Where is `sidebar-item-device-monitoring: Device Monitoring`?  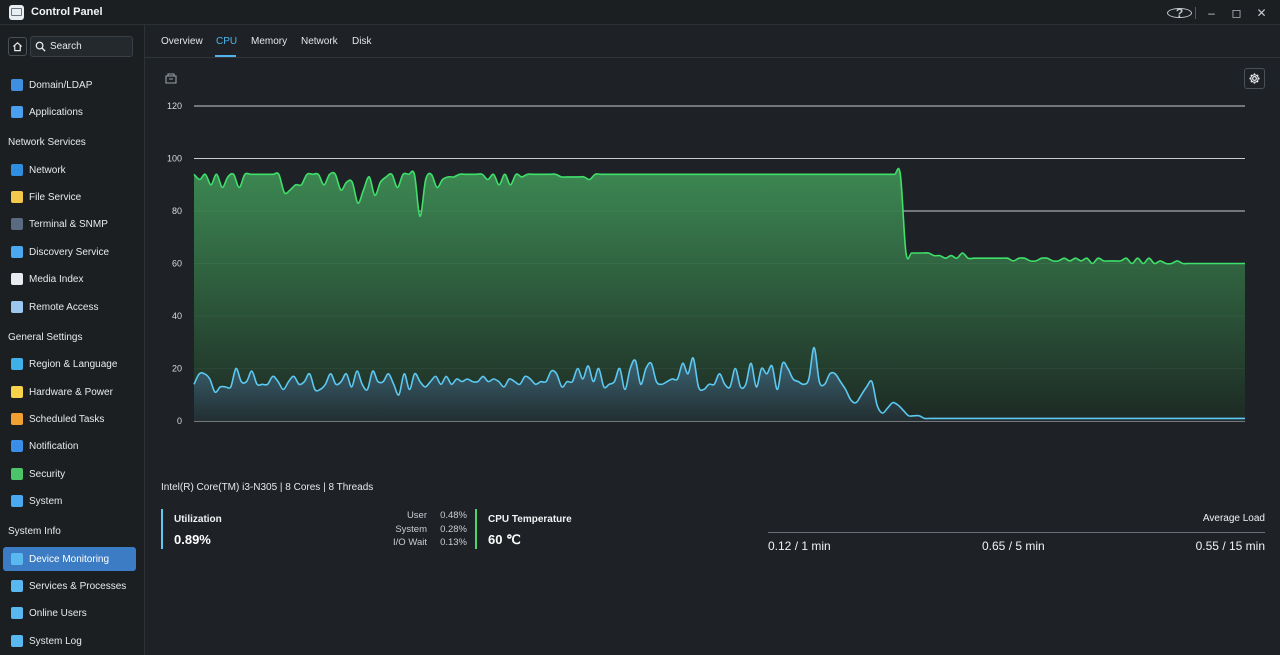 sidebar-item-device-monitoring: Device Monitoring is located at coordinates (69, 559).